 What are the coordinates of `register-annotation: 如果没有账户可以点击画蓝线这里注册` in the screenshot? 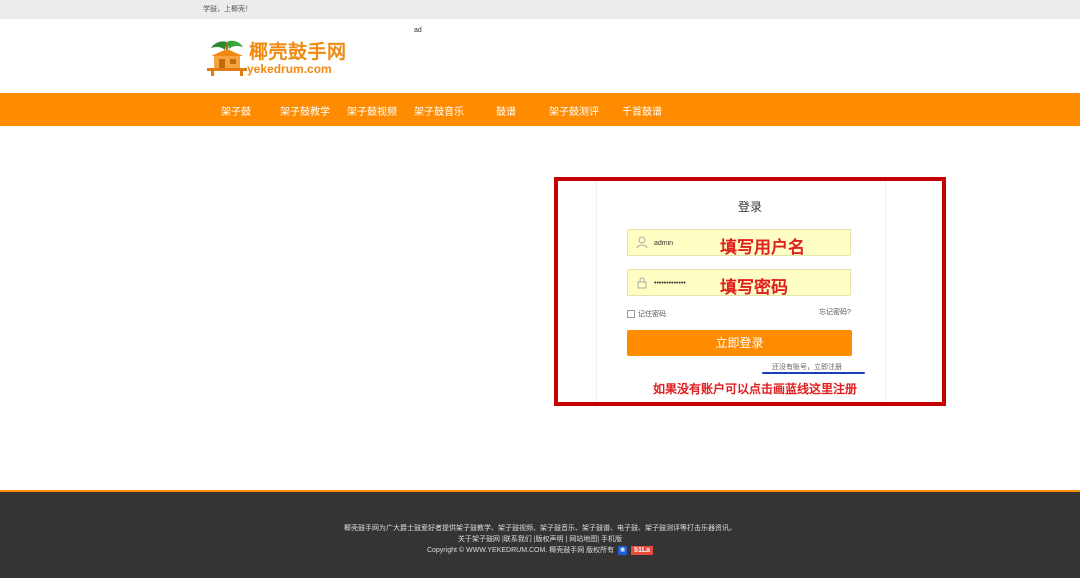 It's located at (755, 389).